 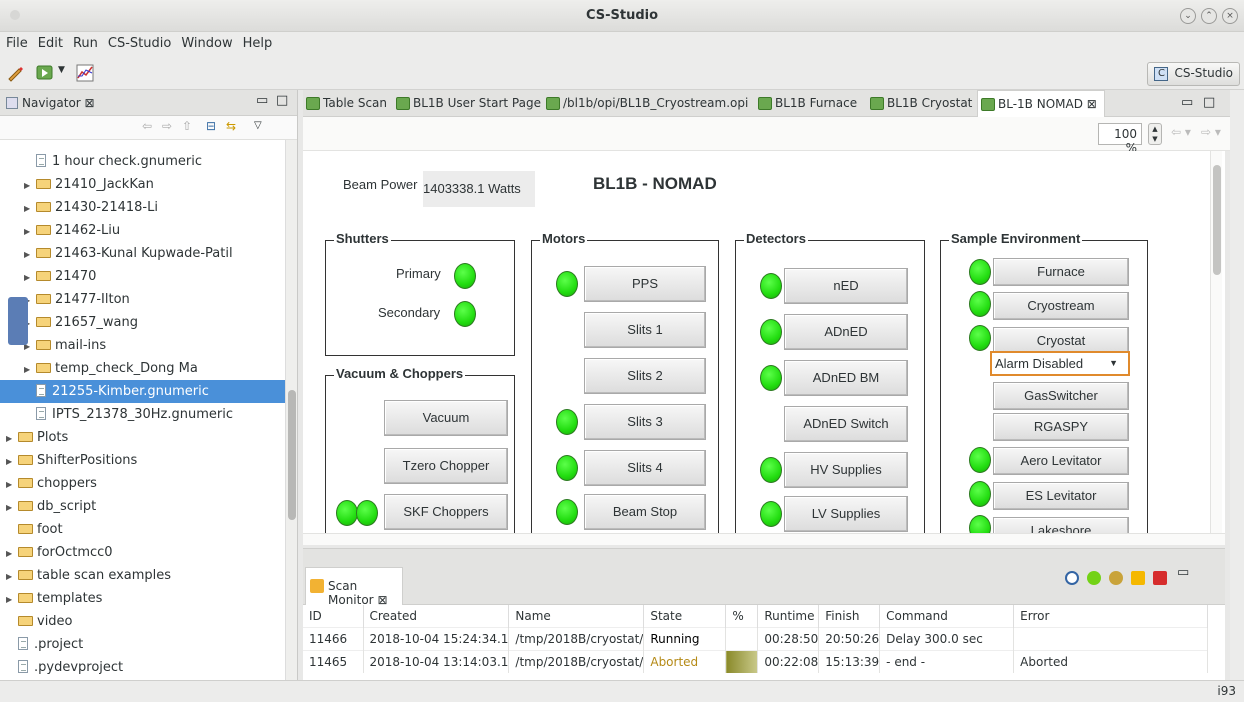 I want to click on tree-item: .pydevproject, so click(x=143, y=667).